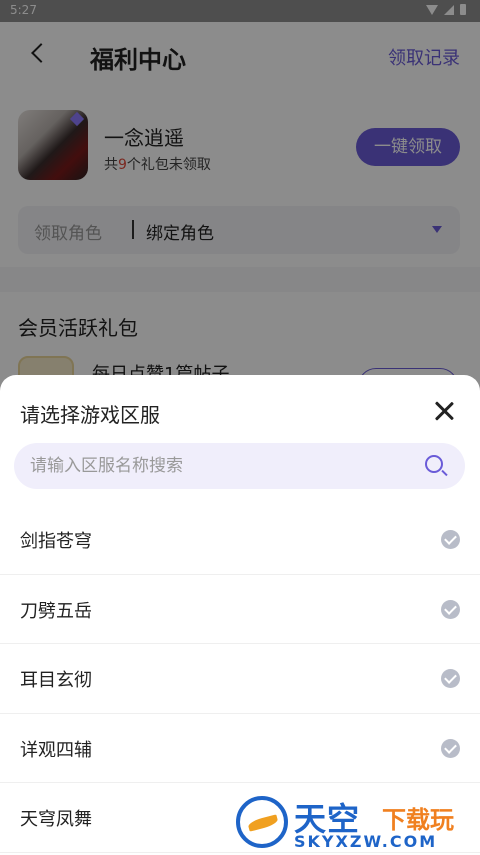 This screenshot has height=855, width=480. I want to click on search-input, so click(220, 466).